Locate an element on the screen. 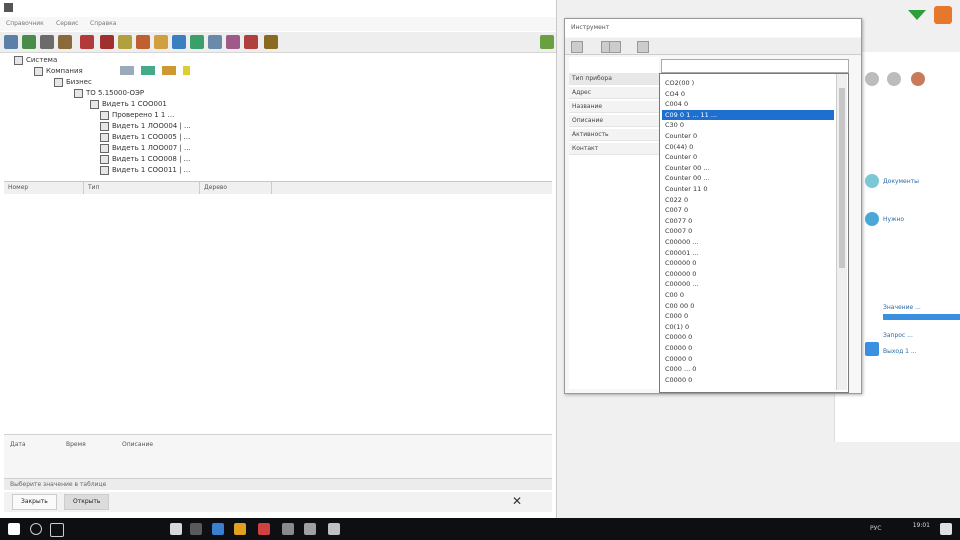 The height and width of the screenshot is (540, 960). import-icon is located at coordinates (197, 42).